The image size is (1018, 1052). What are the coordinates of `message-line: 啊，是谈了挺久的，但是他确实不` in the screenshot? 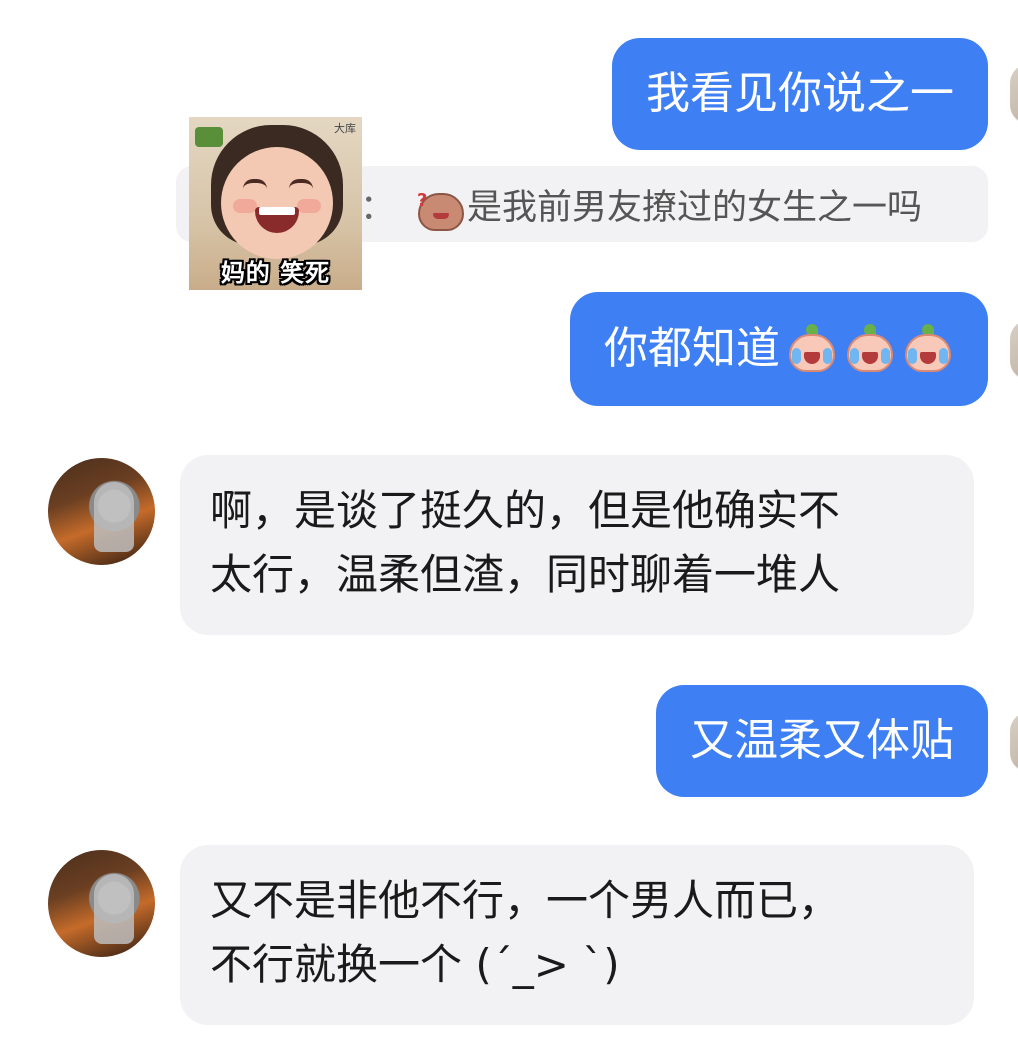 It's located at (525, 510).